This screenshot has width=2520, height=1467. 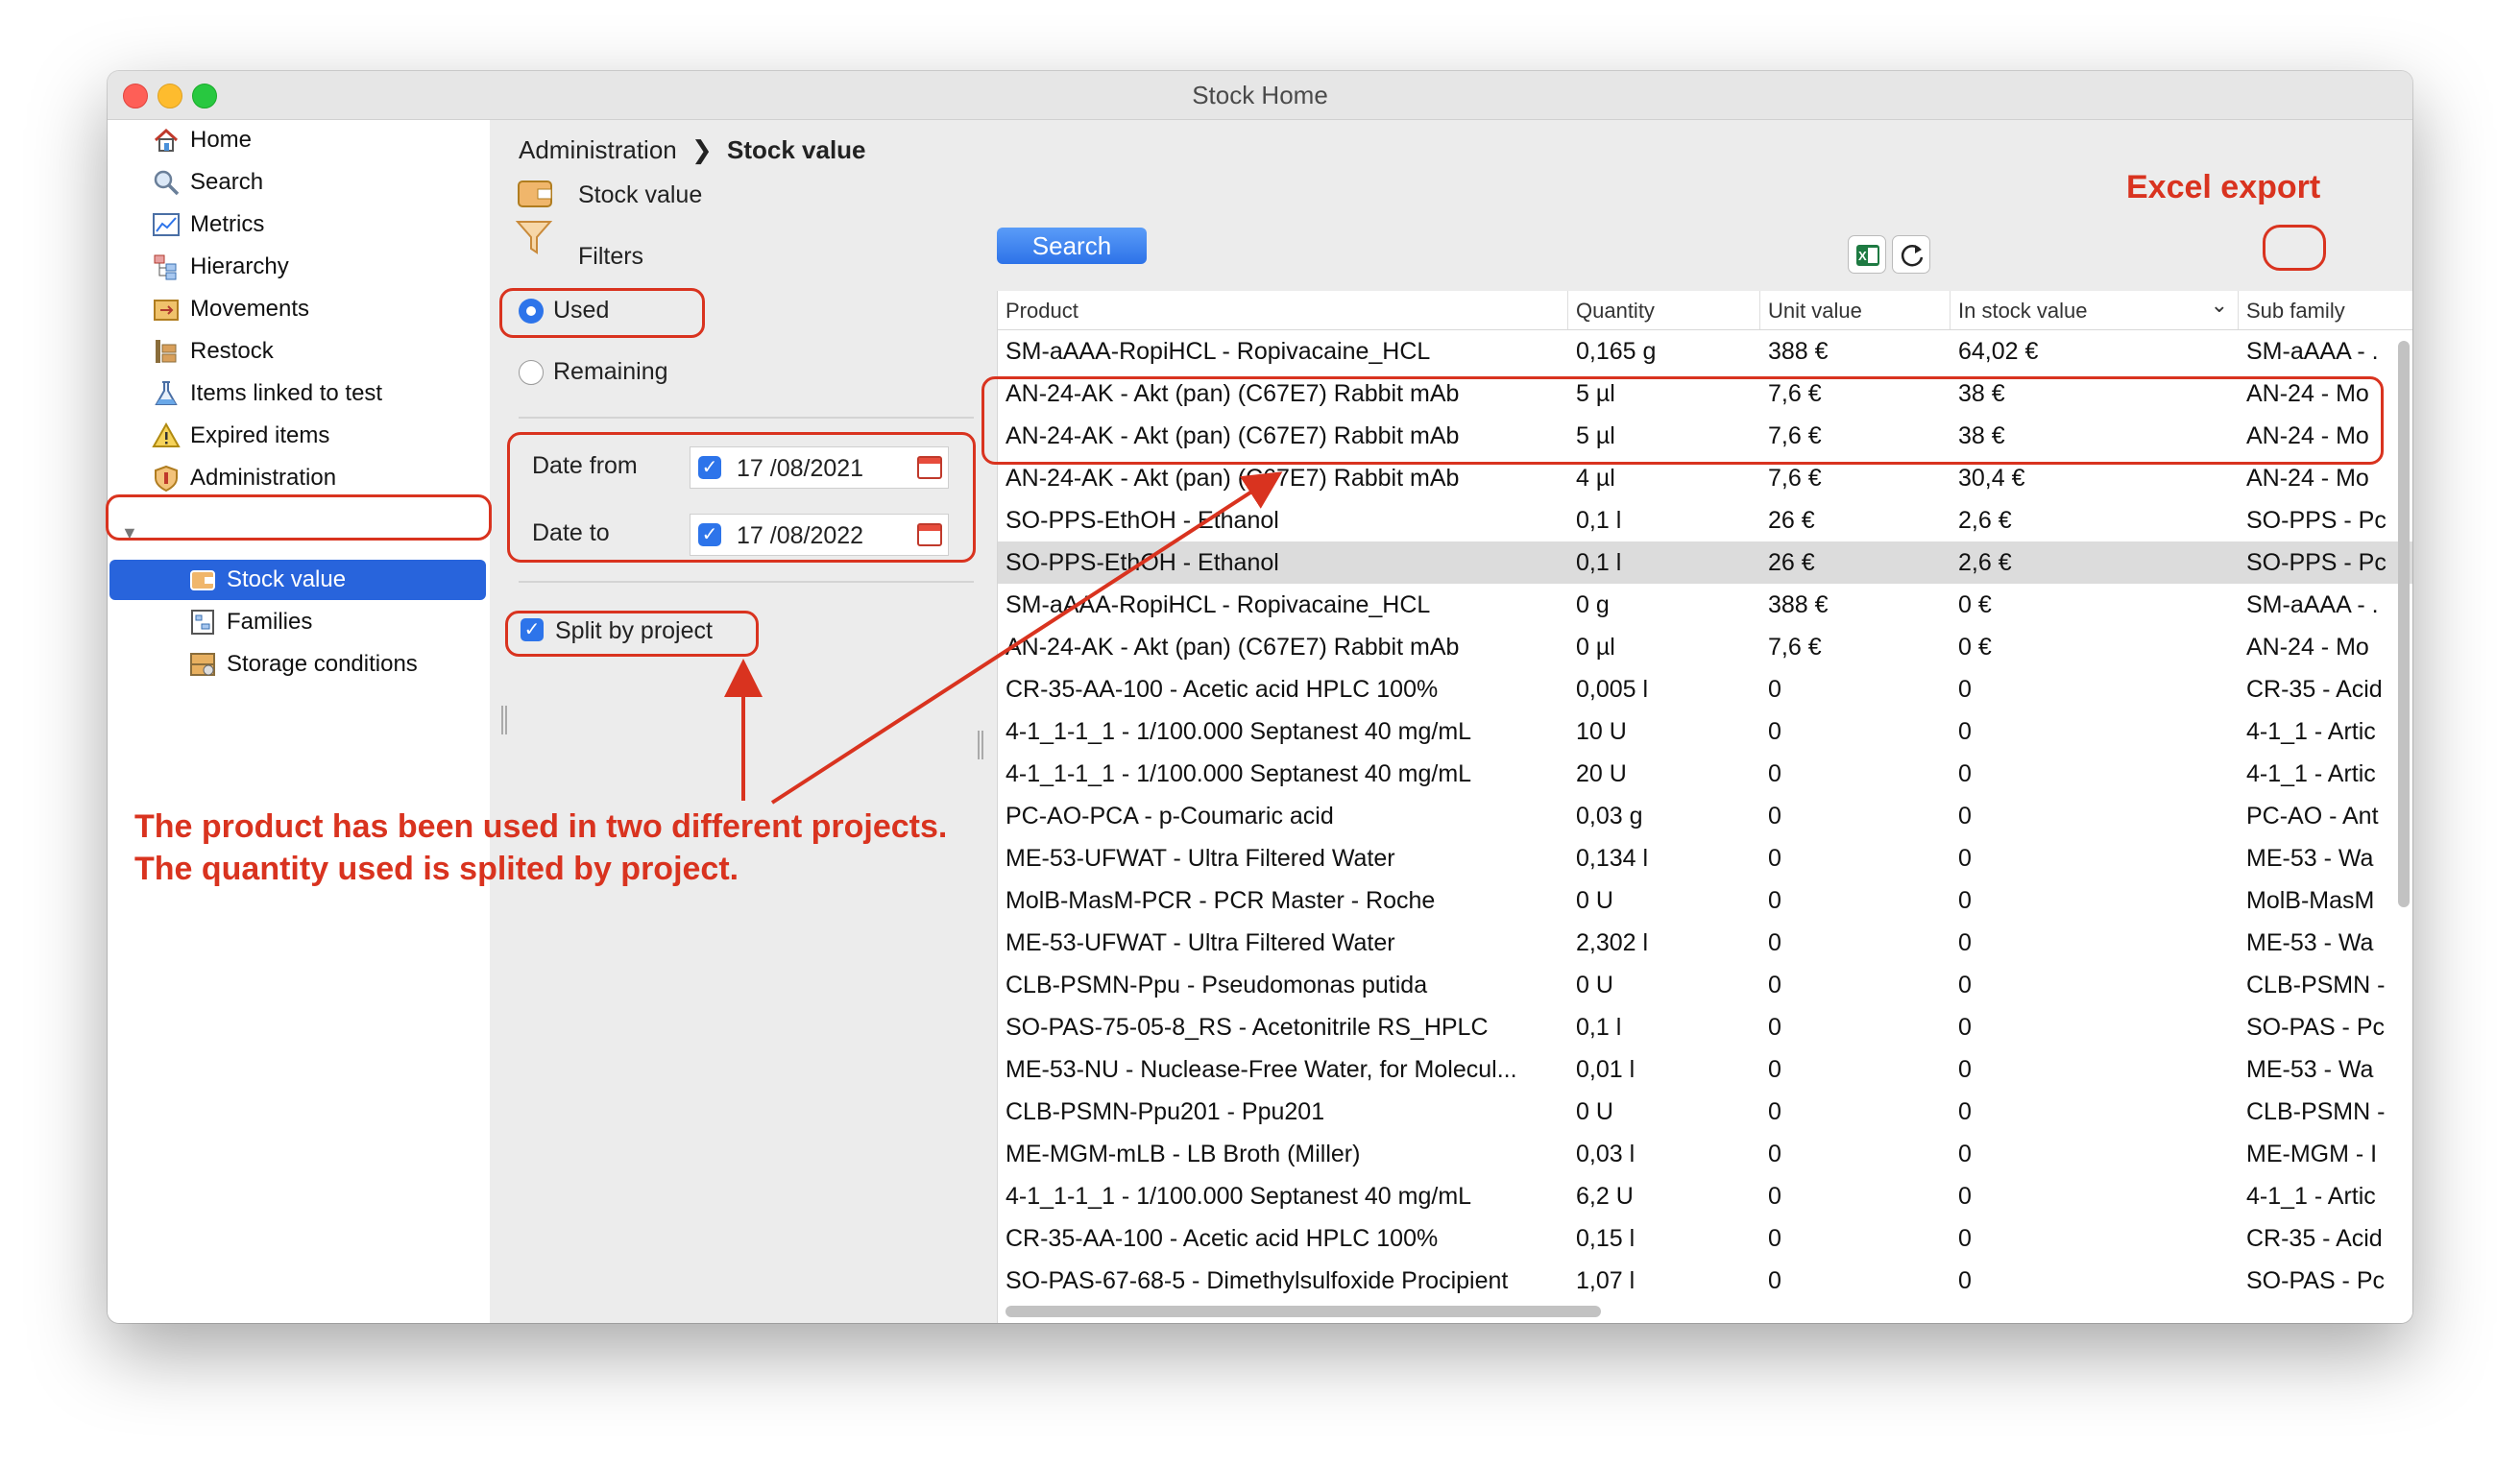 I want to click on annotation-arrow-diagonal, so click(x=1027, y=638).